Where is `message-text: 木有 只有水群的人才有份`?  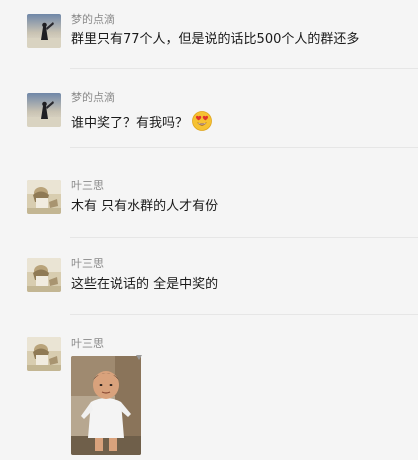 message-text: 木有 只有水群的人才有份 is located at coordinates (144, 207).